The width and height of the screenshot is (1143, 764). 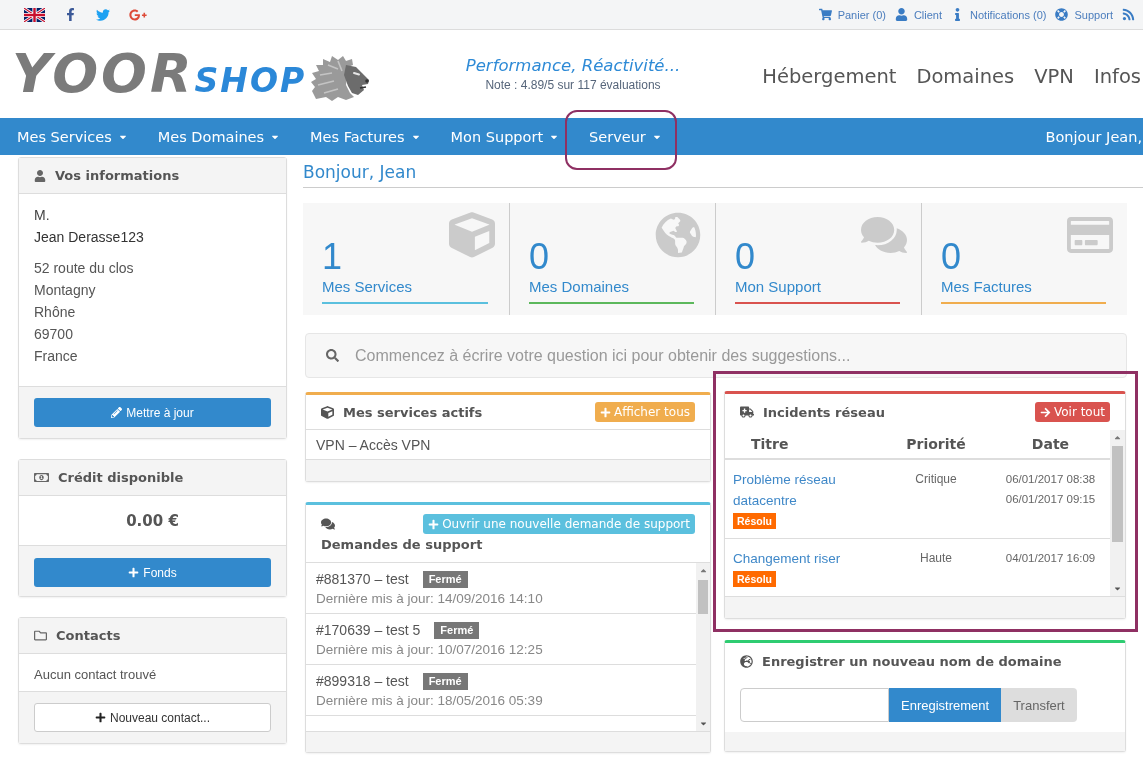 I want to click on panel-title: Crédit disponible, so click(x=121, y=477).